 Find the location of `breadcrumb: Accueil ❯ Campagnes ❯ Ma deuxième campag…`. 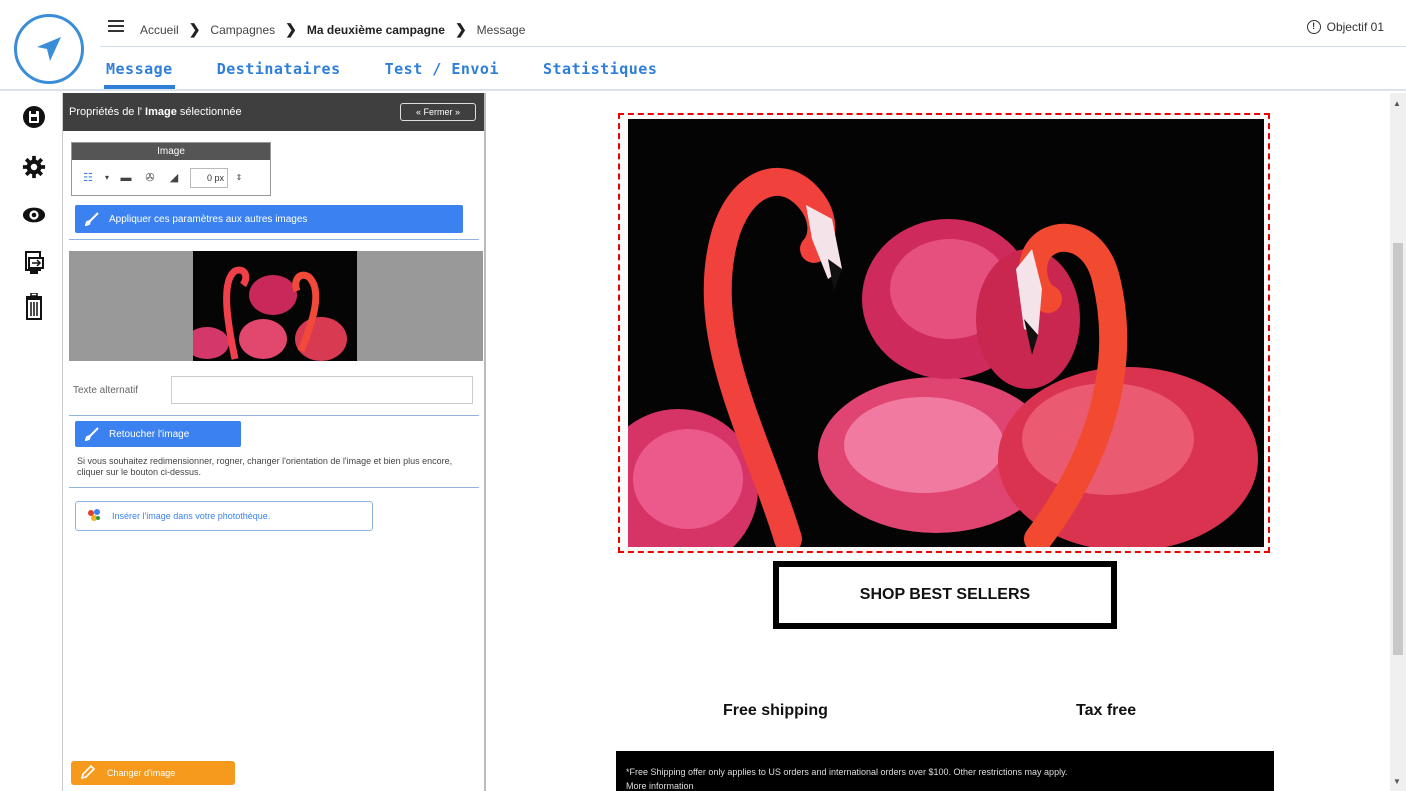

breadcrumb: Accueil ❯ Campagnes ❯ Ma deuxième campag… is located at coordinates (332, 29).